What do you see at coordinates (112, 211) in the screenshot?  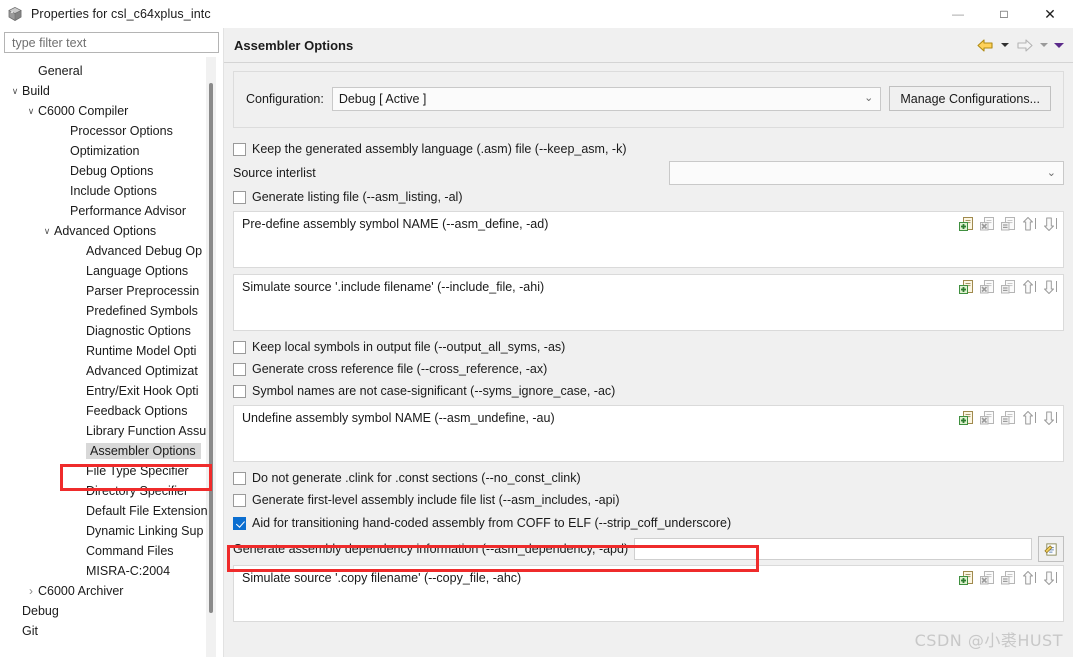 I see `sidebar-item-performance-advisor: Performance Advisor` at bounding box center [112, 211].